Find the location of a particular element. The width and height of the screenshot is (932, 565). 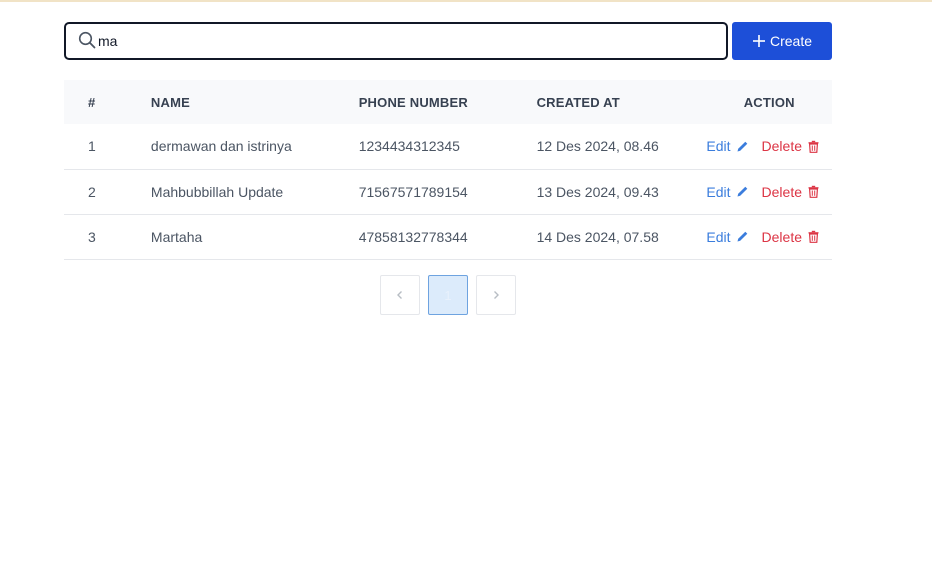

header-number: # is located at coordinates (92, 102).